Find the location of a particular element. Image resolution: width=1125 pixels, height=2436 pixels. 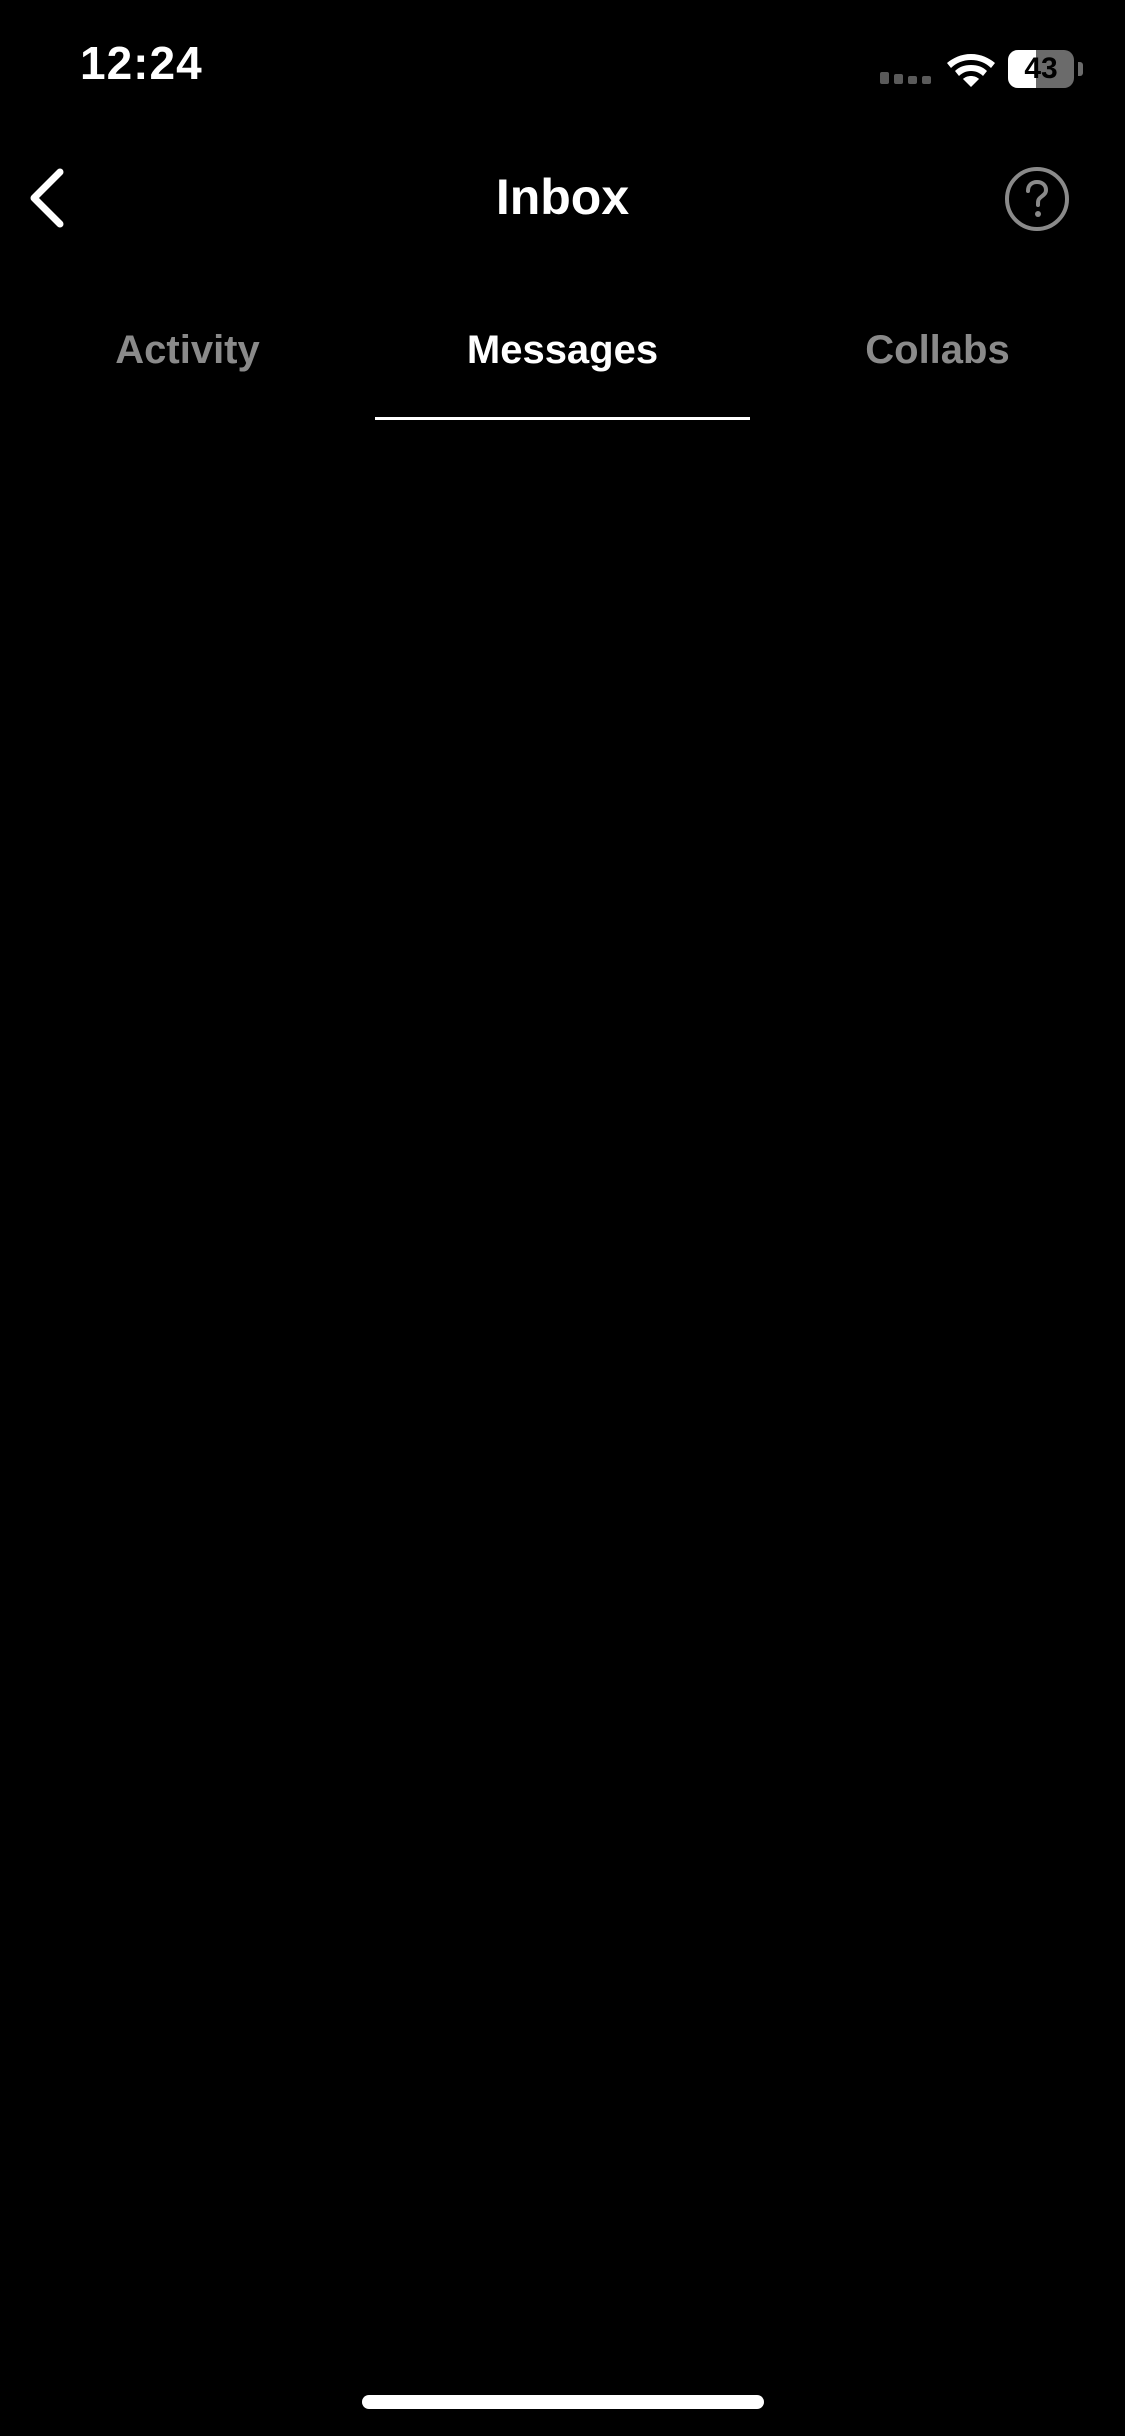

question-circle-icon is located at coordinates (1037, 199).